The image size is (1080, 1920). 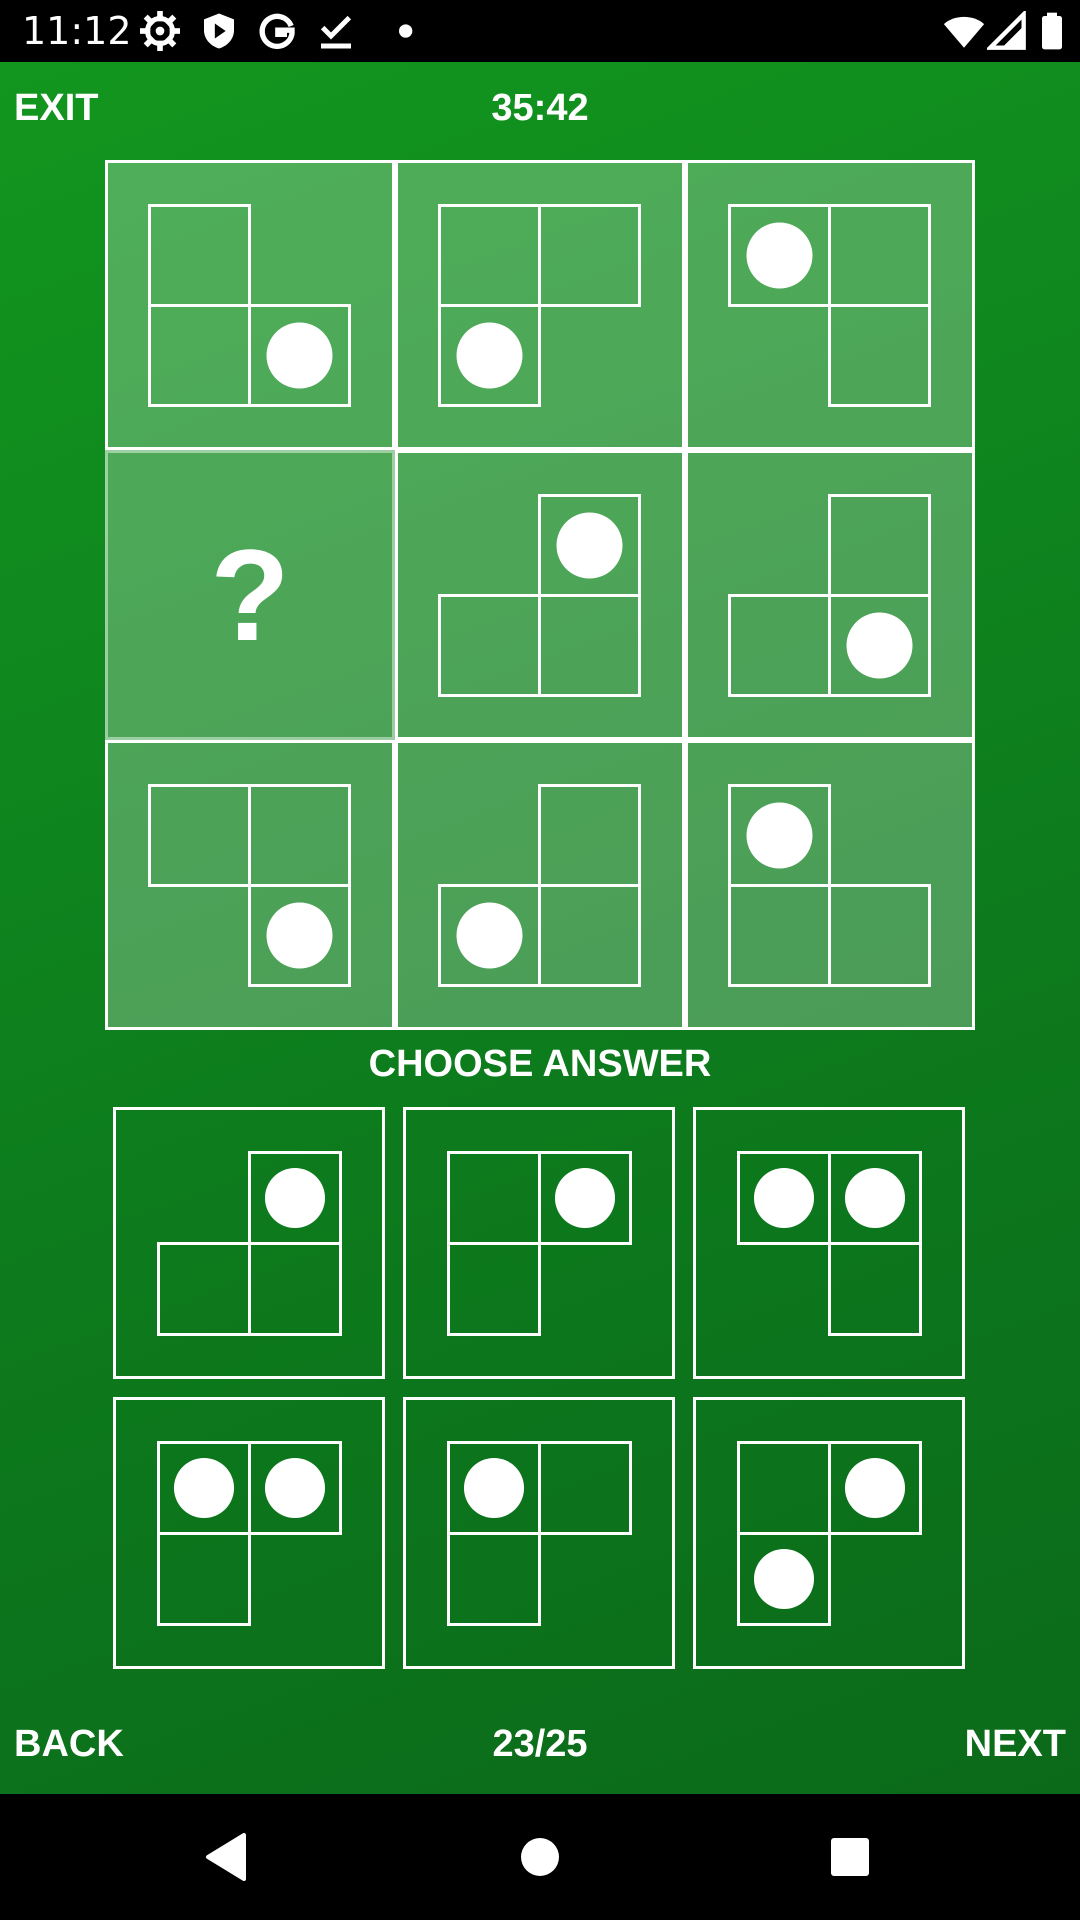 I want to click on navigation-bar, so click(x=540, y=1857).